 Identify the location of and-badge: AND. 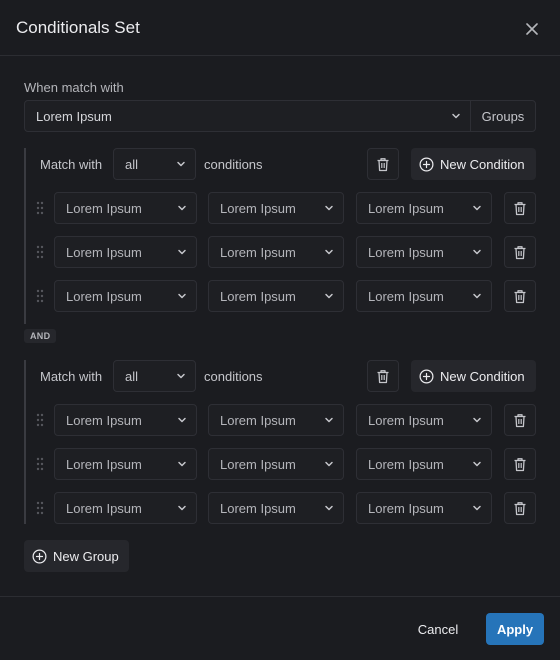
(40, 336).